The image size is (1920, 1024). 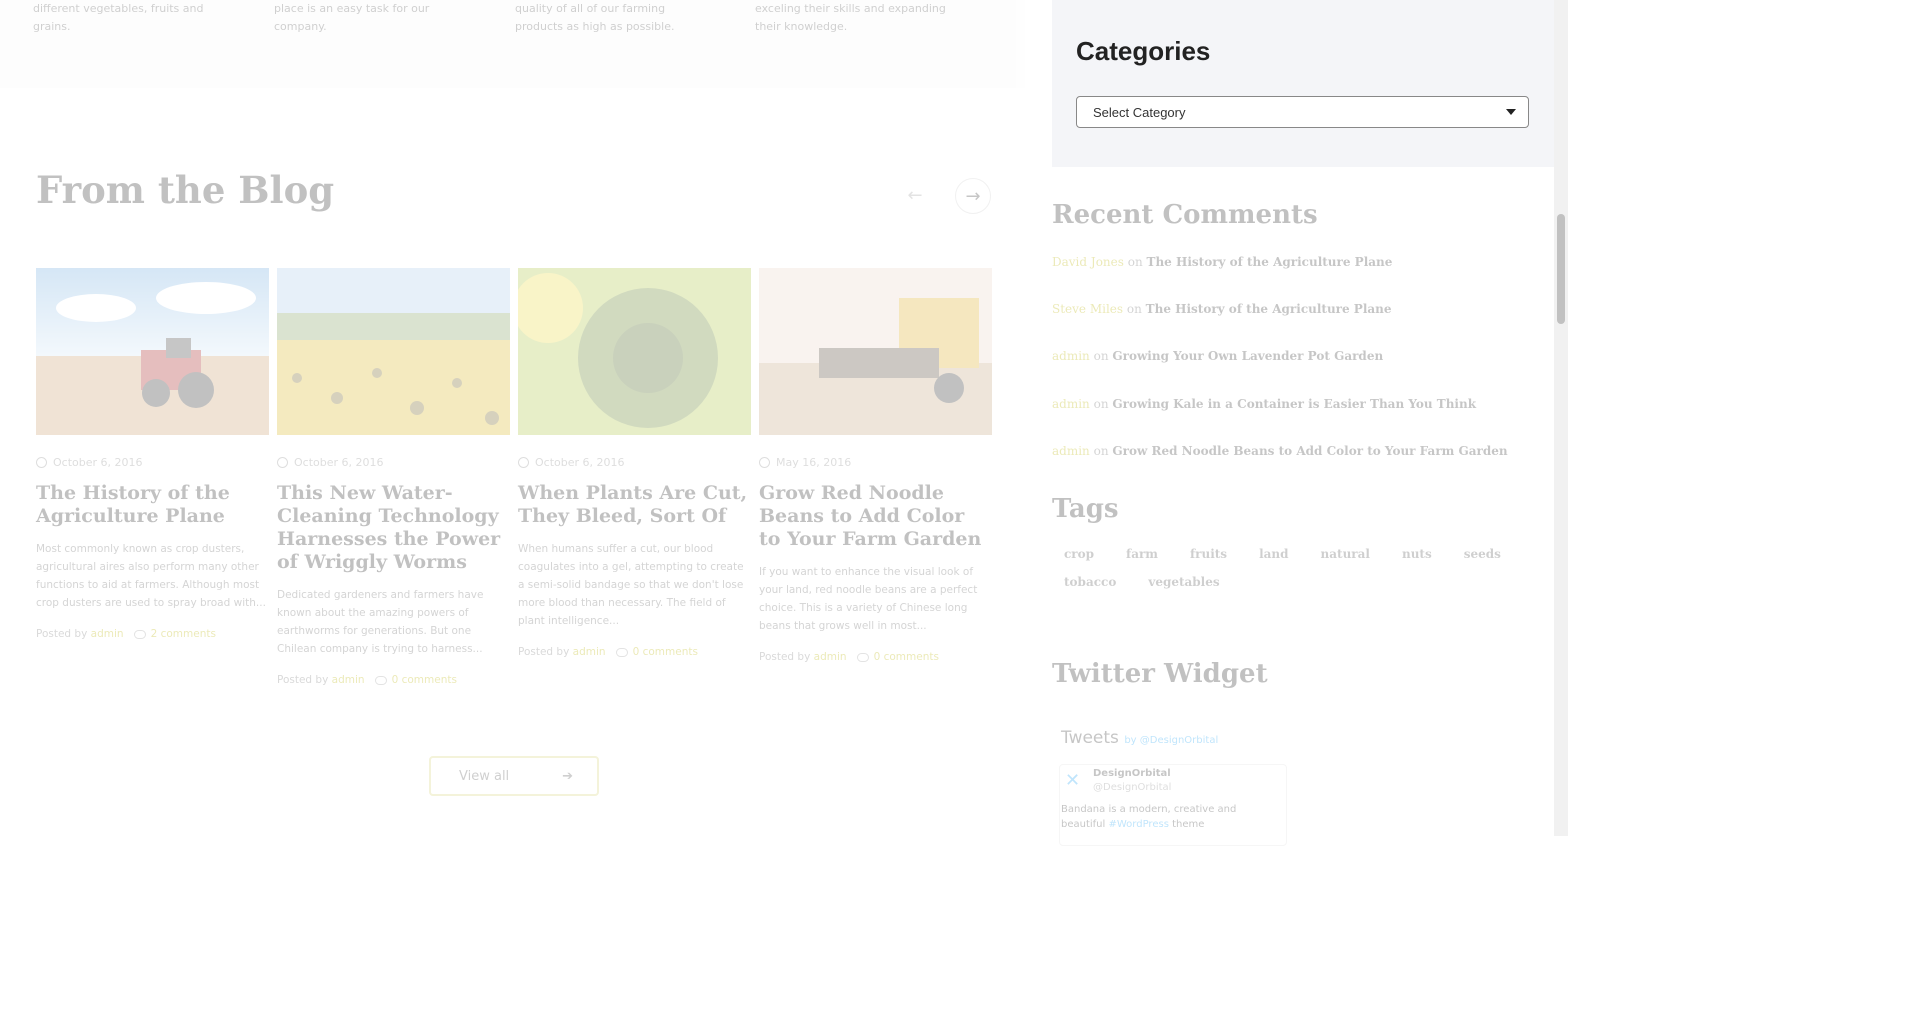 I want to click on view-all-button: View all ➔, so click(x=514, y=776).